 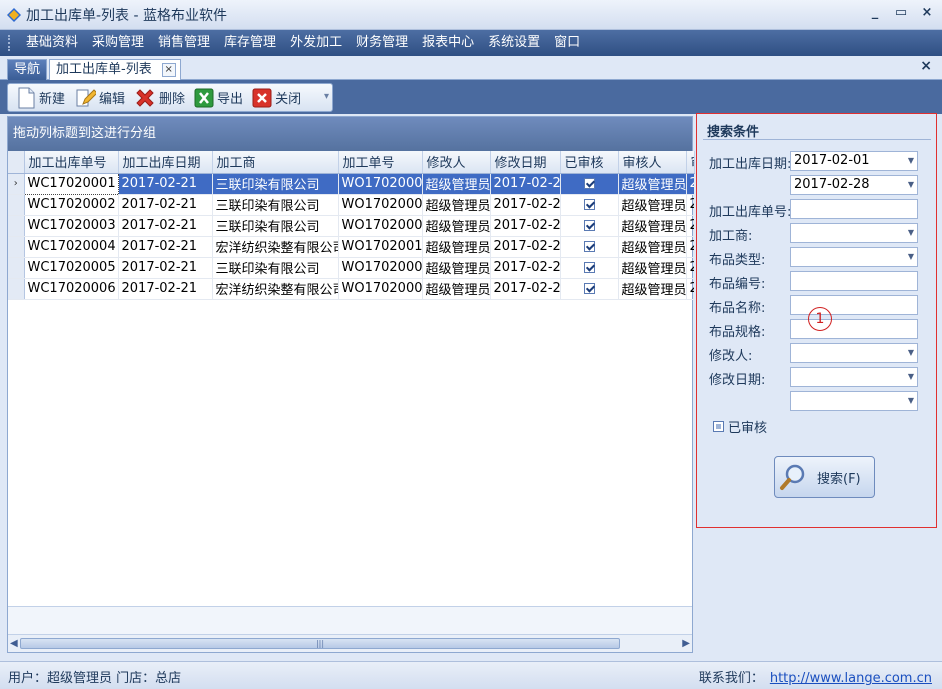 What do you see at coordinates (589, 162) in the screenshot?
I see `col-header-approved: 已审核` at bounding box center [589, 162].